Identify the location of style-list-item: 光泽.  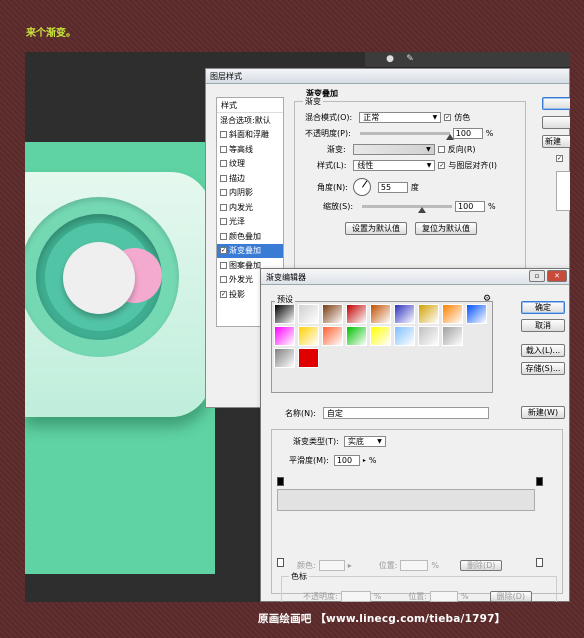
(250, 222).